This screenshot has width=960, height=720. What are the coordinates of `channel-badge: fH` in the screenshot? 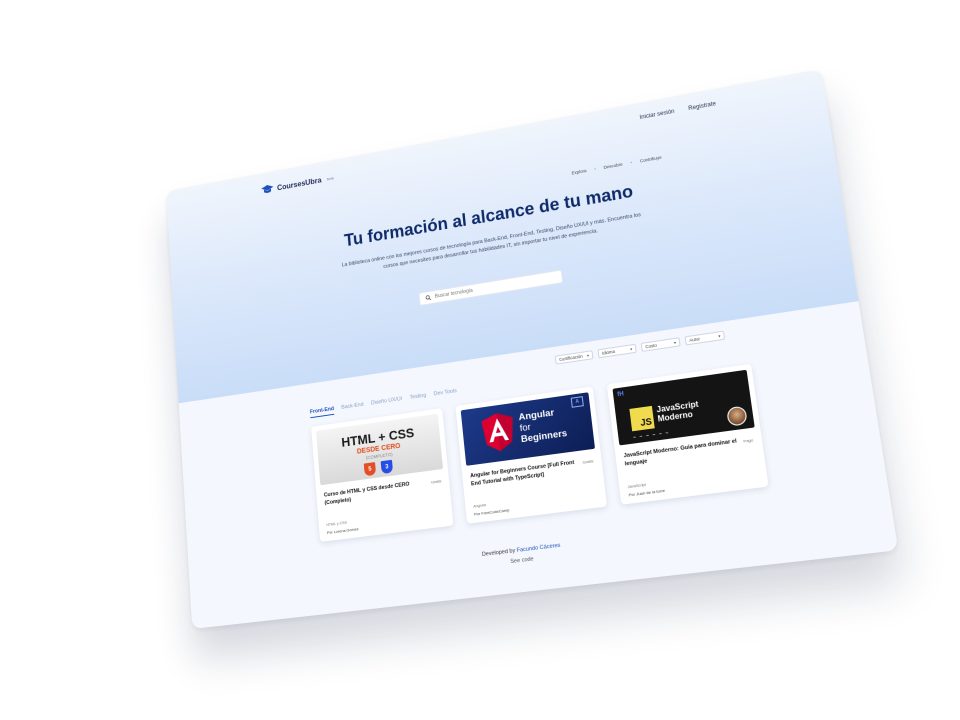 It's located at (620, 395).